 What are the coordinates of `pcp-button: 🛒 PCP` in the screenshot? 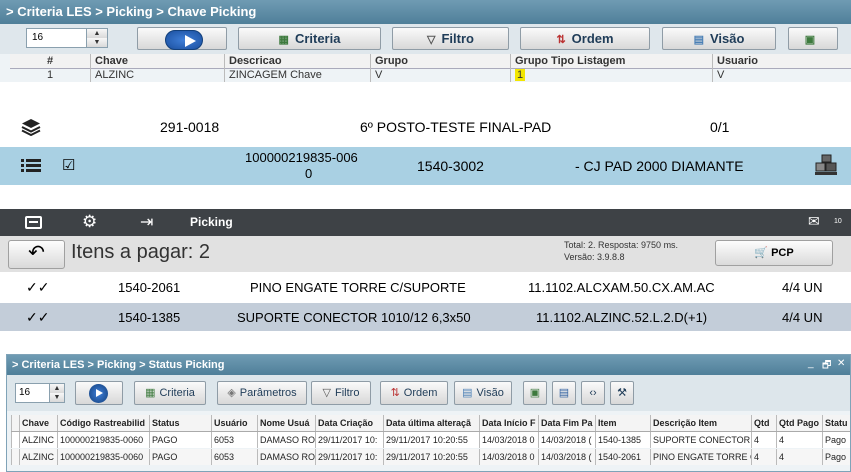 It's located at (774, 253).